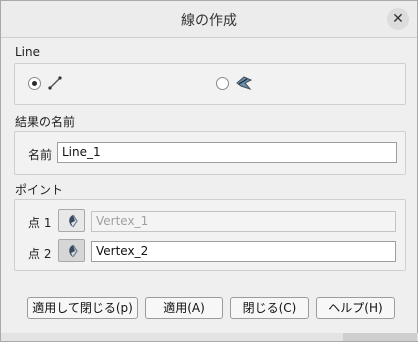 The image size is (418, 342). I want to click on point2-field: Vertex_2, so click(243, 251).